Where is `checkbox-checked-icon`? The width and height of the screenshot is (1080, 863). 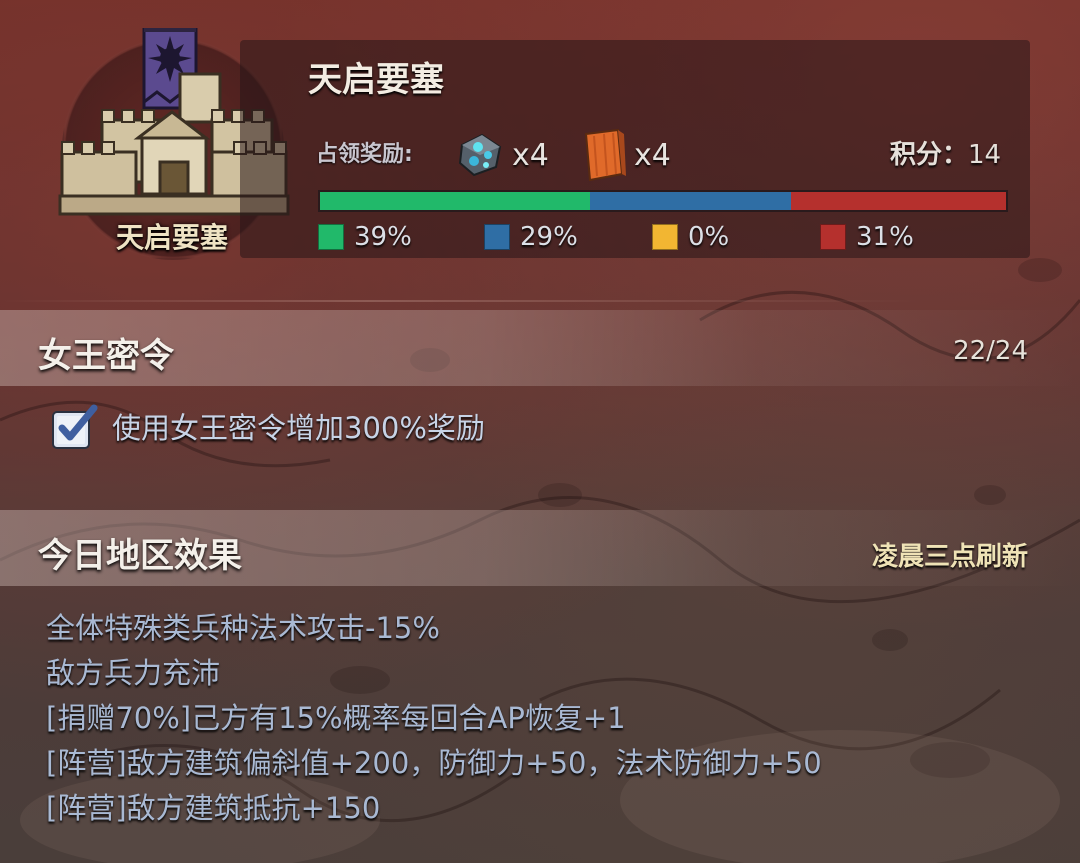 checkbox-checked-icon is located at coordinates (74, 426).